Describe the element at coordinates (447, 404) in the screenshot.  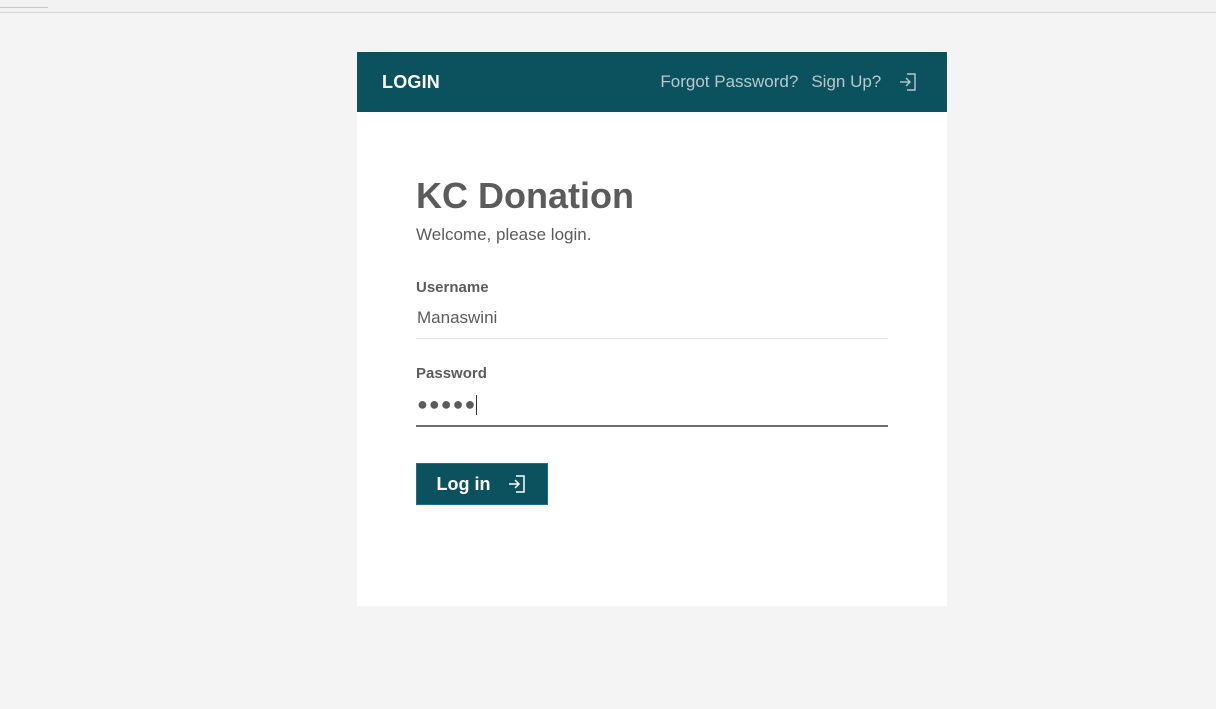
I see `password-value: ●●●●●` at that location.